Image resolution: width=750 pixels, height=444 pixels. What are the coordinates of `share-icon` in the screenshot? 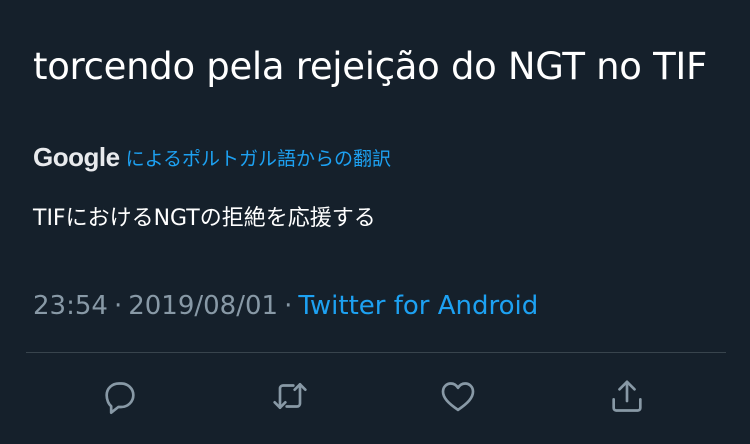 It's located at (627, 398).